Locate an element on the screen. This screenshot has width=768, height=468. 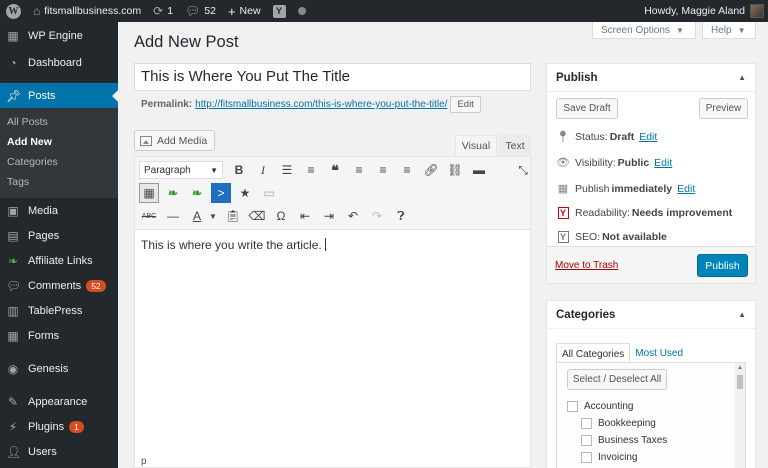
seo-icon-wrap: Y is located at coordinates (563, 237).